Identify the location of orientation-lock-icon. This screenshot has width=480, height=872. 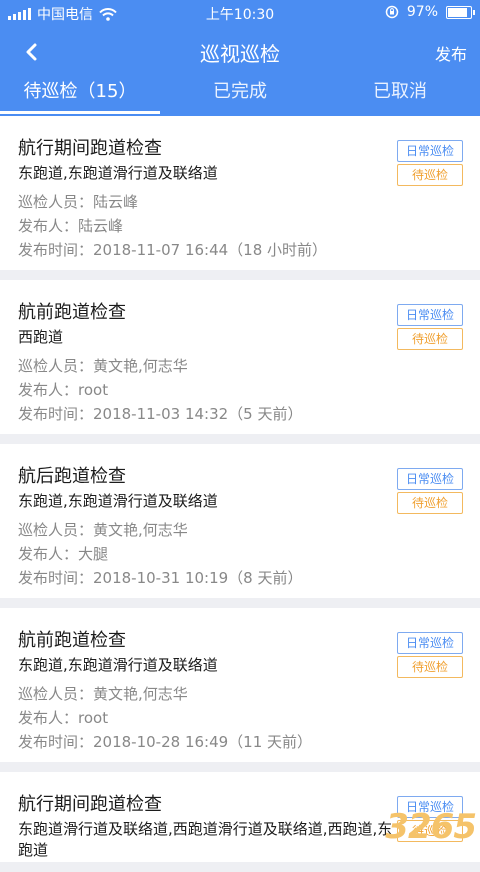
(392, 12).